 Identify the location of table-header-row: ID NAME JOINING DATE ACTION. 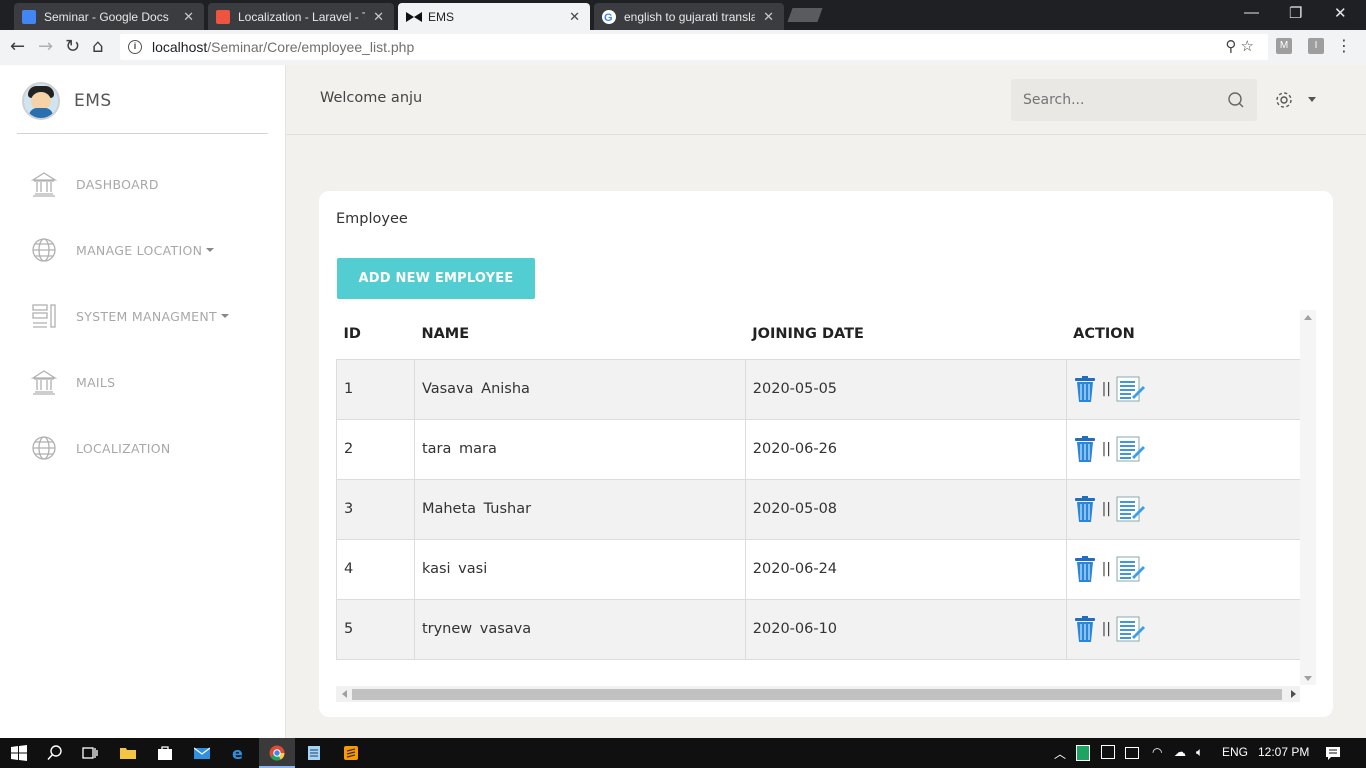
(819, 334).